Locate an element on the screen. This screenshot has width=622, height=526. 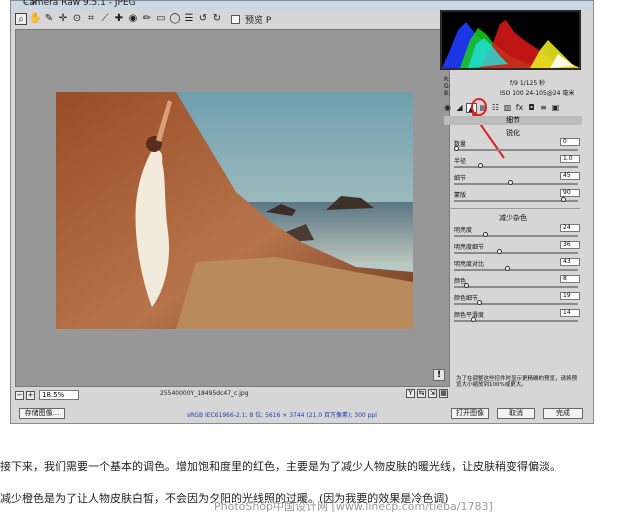
warning-icon: ! is located at coordinates (439, 375).